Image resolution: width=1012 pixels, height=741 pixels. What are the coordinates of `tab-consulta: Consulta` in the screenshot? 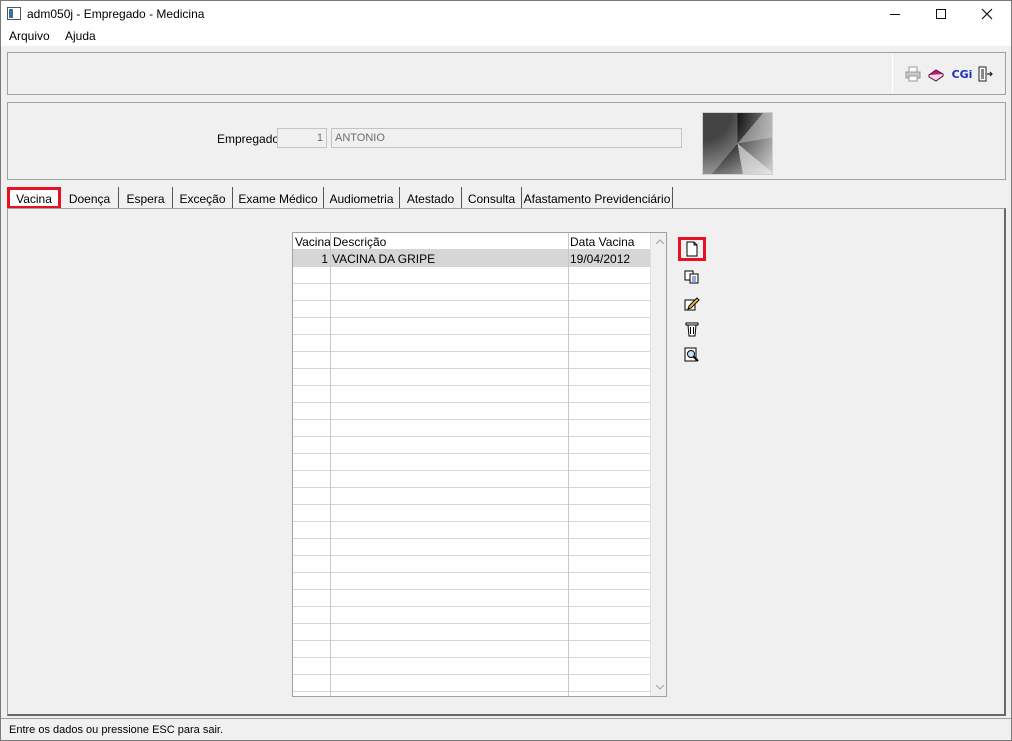 It's located at (492, 198).